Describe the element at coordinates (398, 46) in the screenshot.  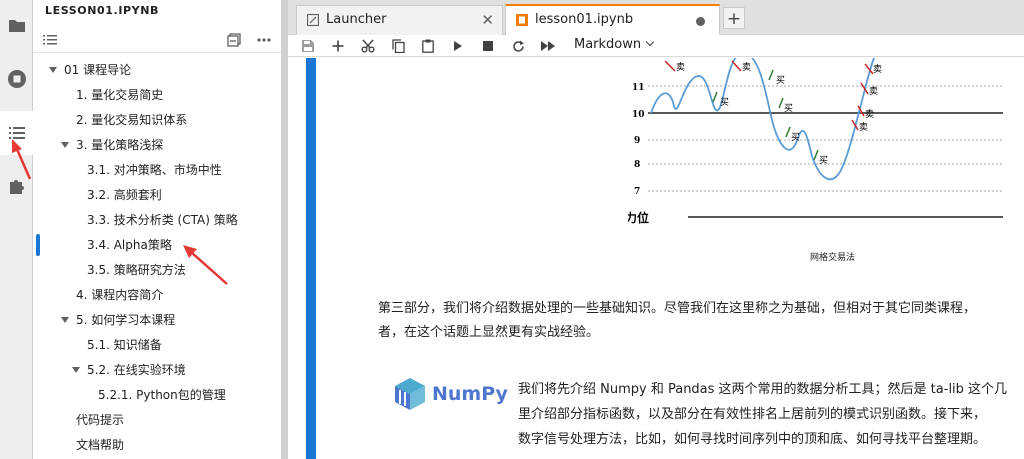
I see `copy-icon` at that location.